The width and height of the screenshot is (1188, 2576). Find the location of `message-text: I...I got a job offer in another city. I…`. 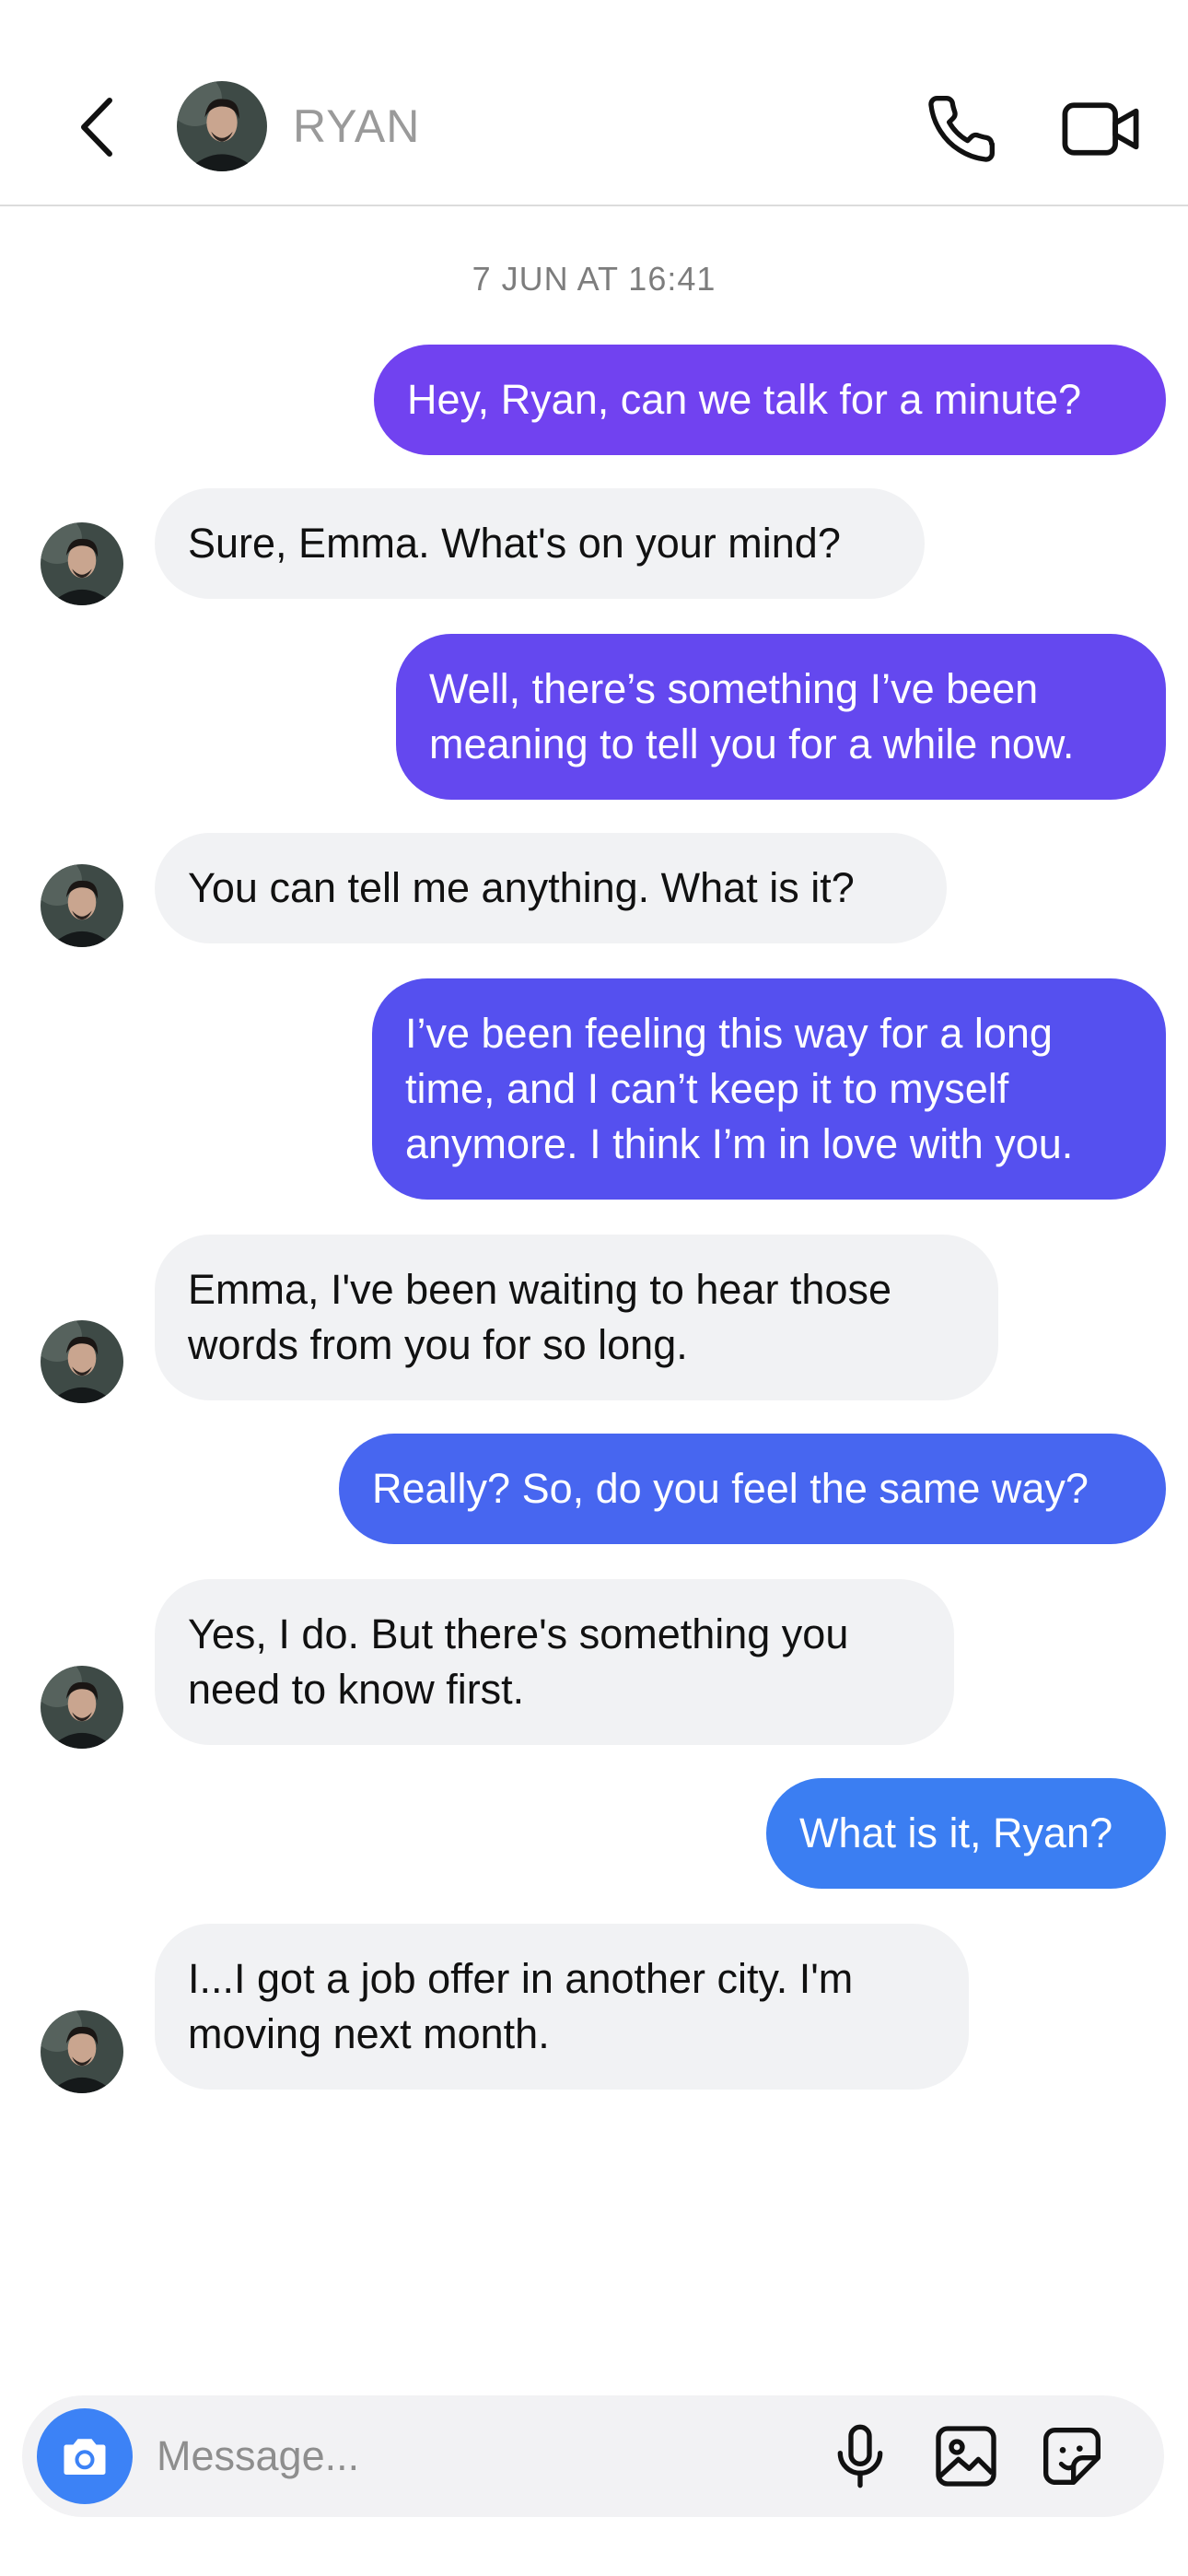

message-text: I...I got a job offer in another city. I… is located at coordinates (521, 2006).